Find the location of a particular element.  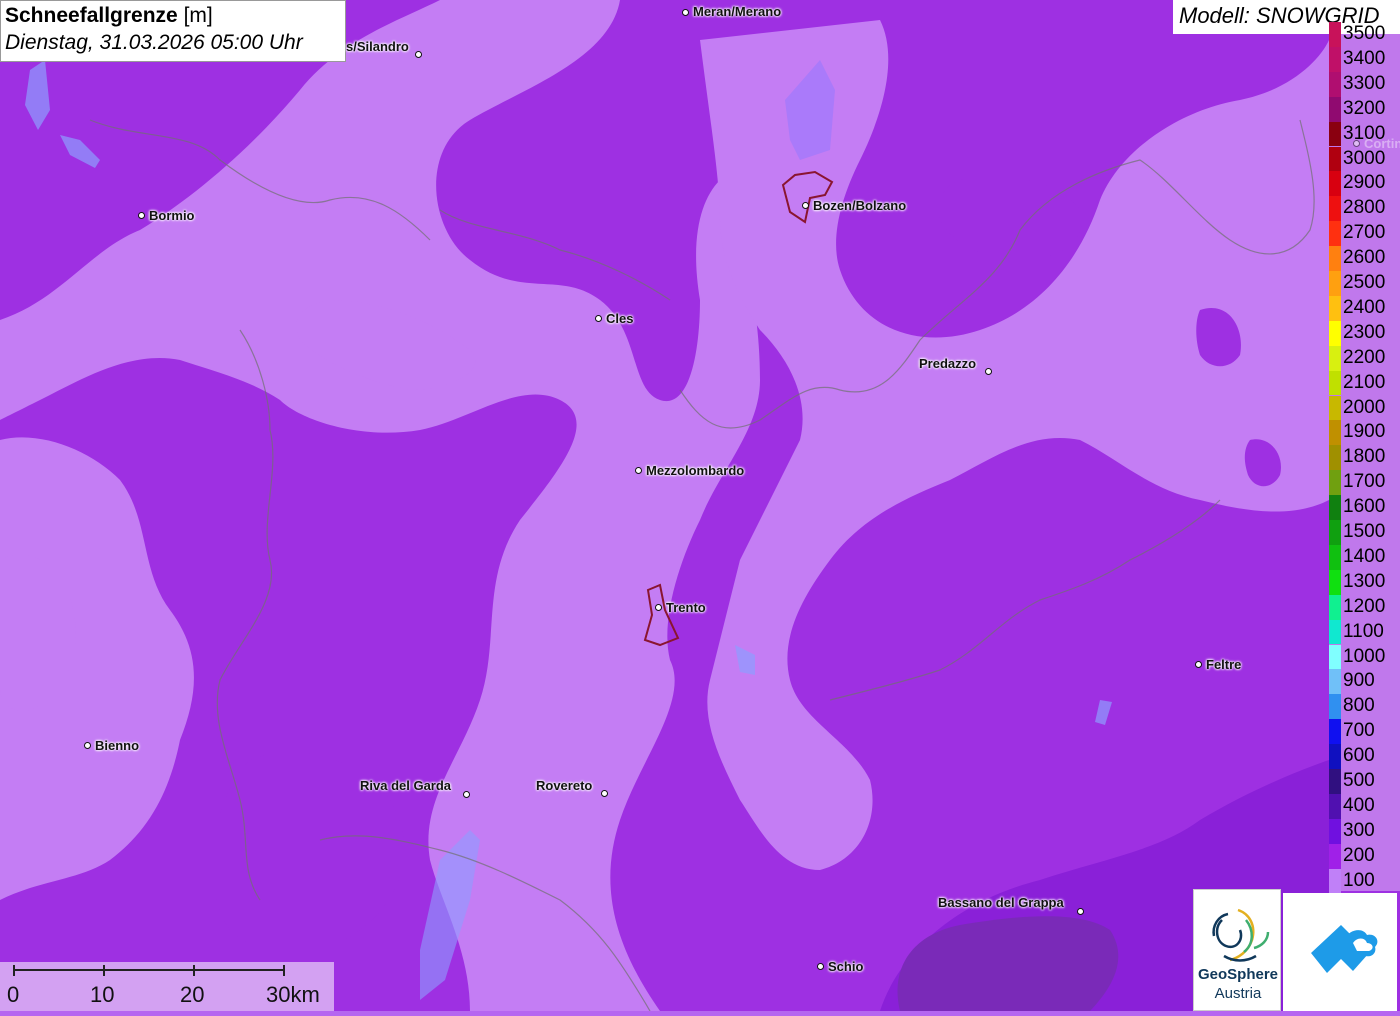

city-label: Bozen/Bolzano is located at coordinates (860, 205).